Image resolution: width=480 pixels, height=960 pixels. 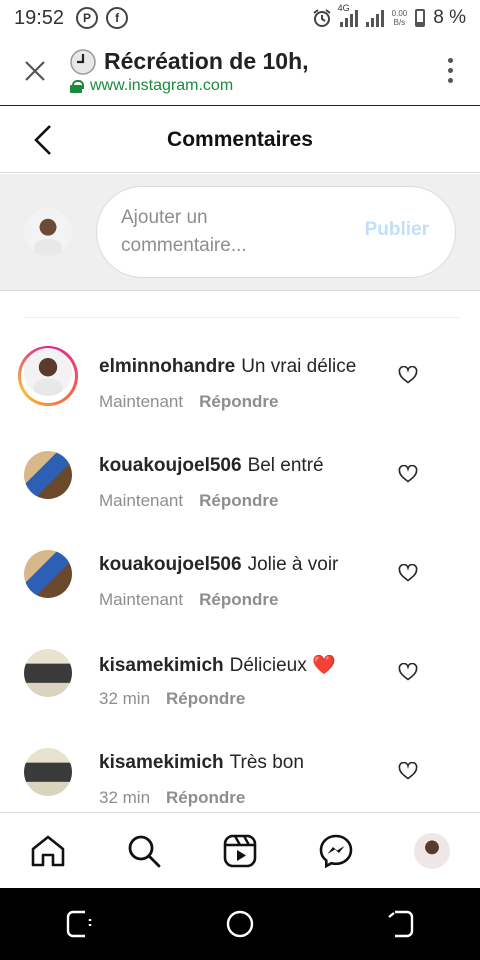 I want to click on nav-home-button, so click(x=48, y=851).